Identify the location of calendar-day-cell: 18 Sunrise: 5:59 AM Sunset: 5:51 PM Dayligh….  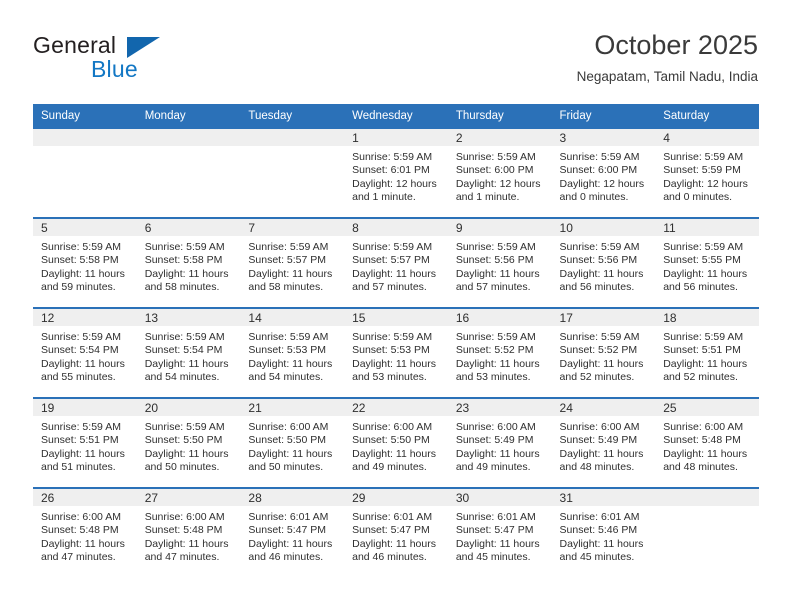
(707, 352).